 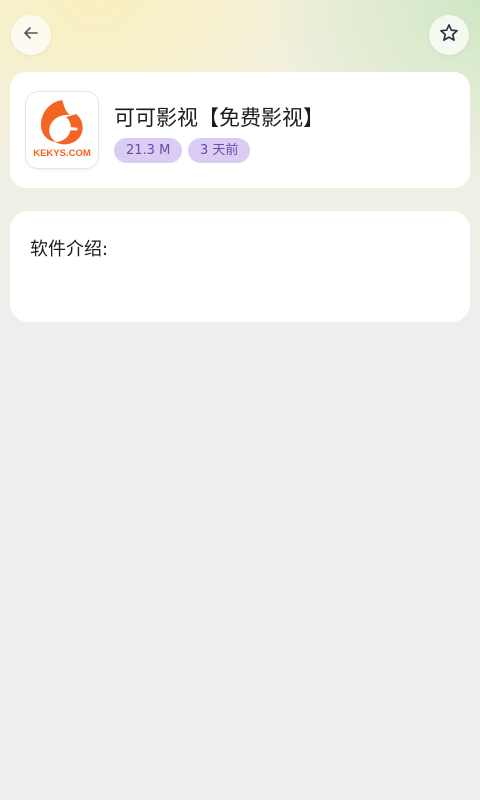 What do you see at coordinates (219, 150) in the screenshot?
I see `app-updated-badge: 3 天前` at bounding box center [219, 150].